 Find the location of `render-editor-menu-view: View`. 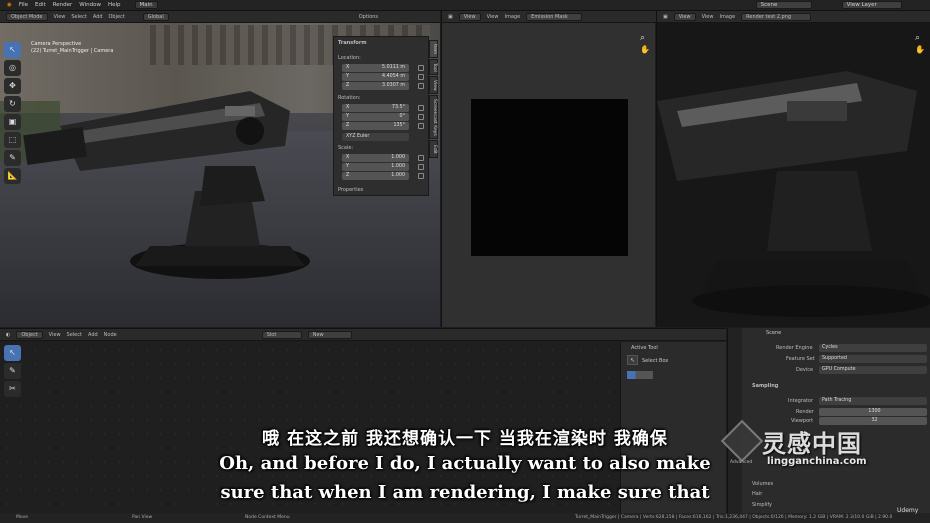

render-editor-menu-view: View is located at coordinates (708, 17).